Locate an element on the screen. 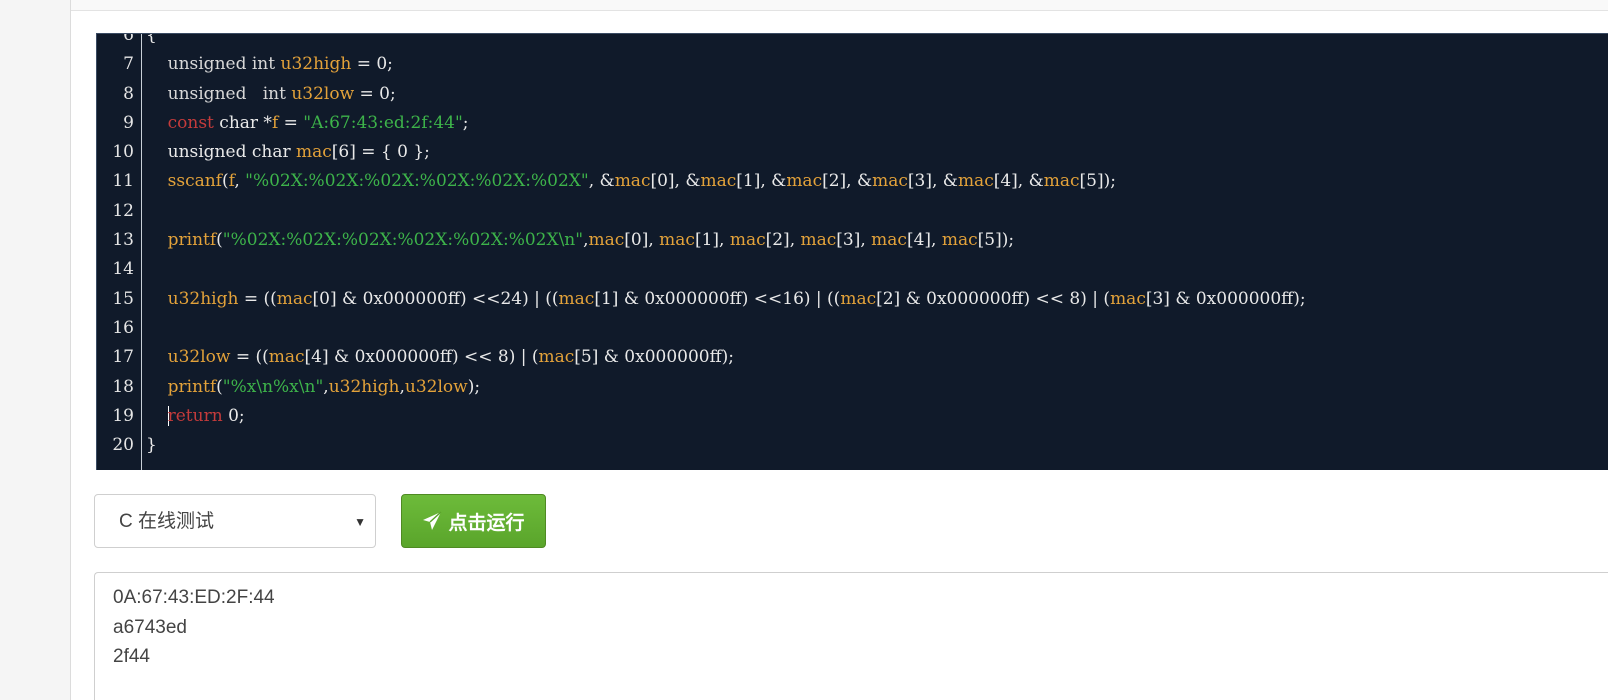  language-select-value: C 在线测试 is located at coordinates (167, 521).